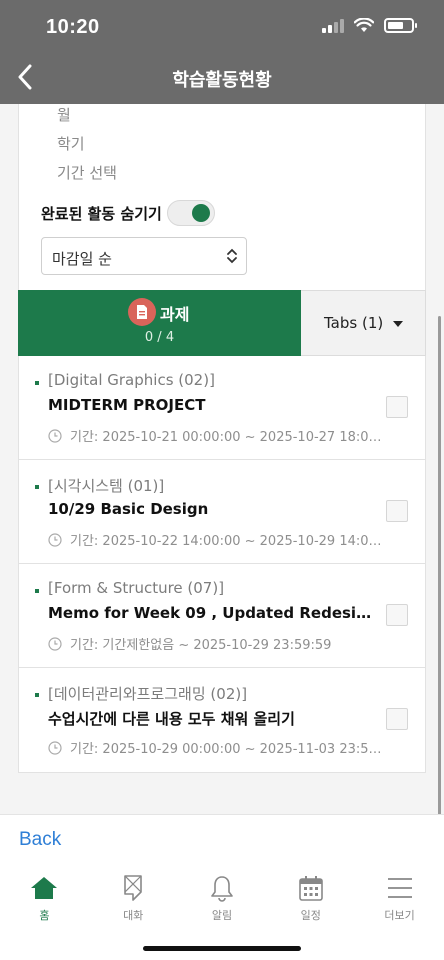  I want to click on tab-assignments-count: 0 / 4, so click(159, 337).